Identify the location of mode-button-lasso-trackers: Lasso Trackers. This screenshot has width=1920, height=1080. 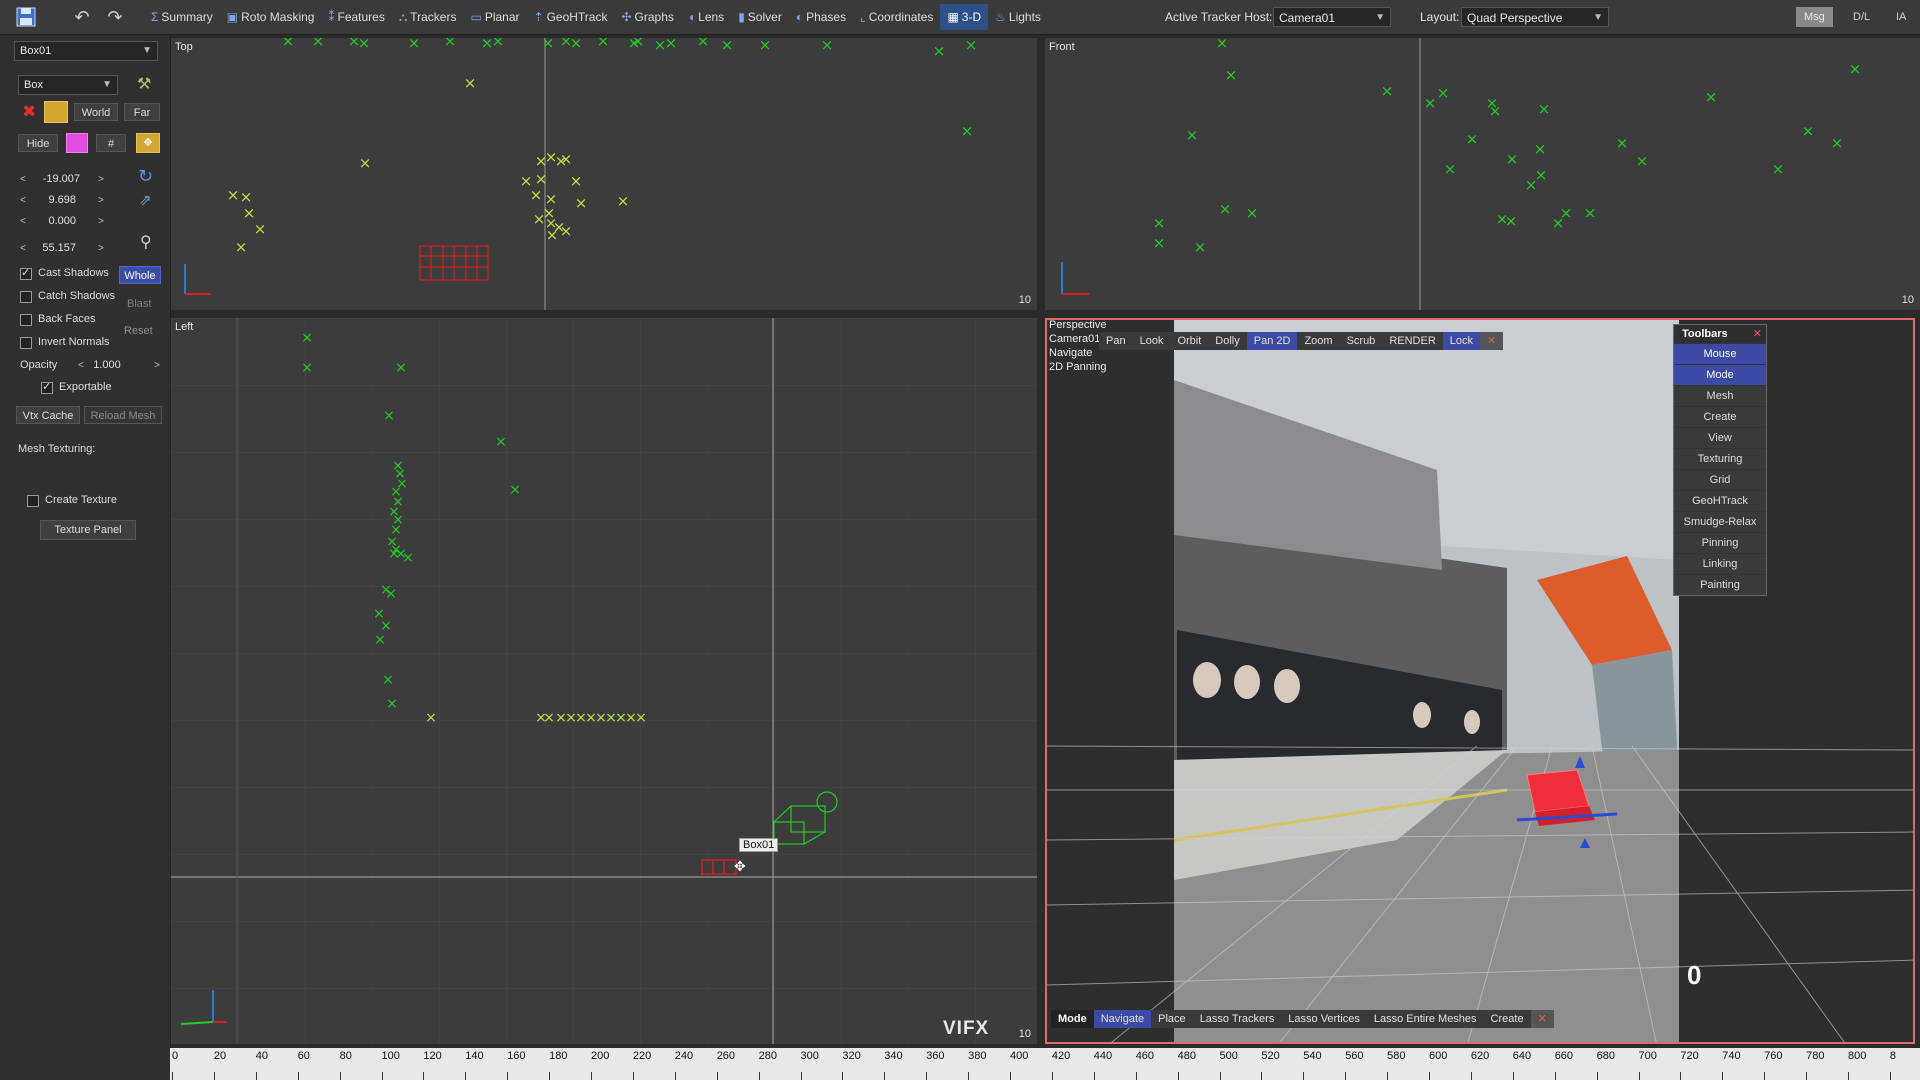
(1237, 1019).